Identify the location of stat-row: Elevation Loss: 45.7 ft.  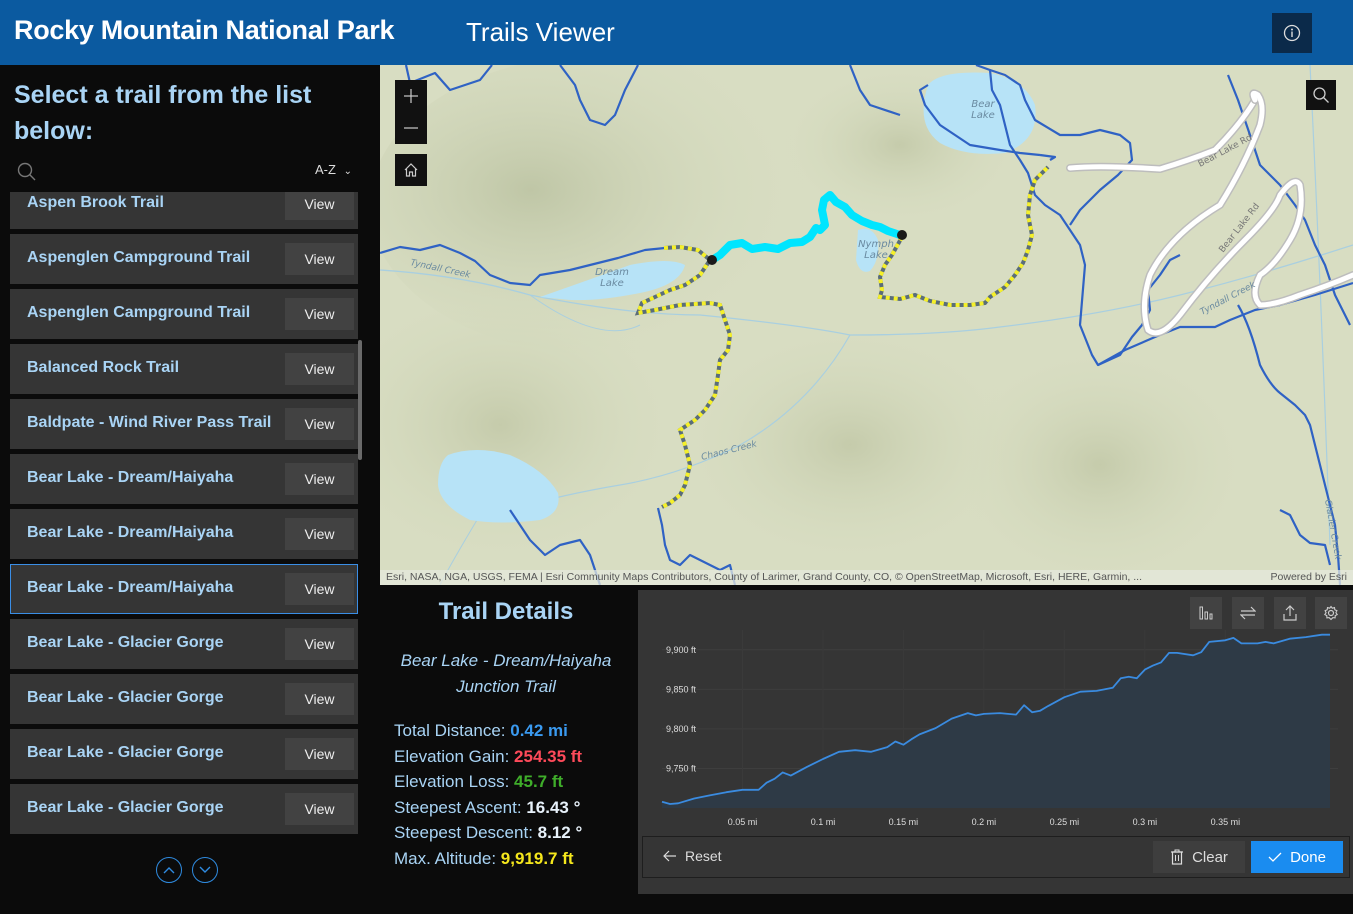
(488, 782).